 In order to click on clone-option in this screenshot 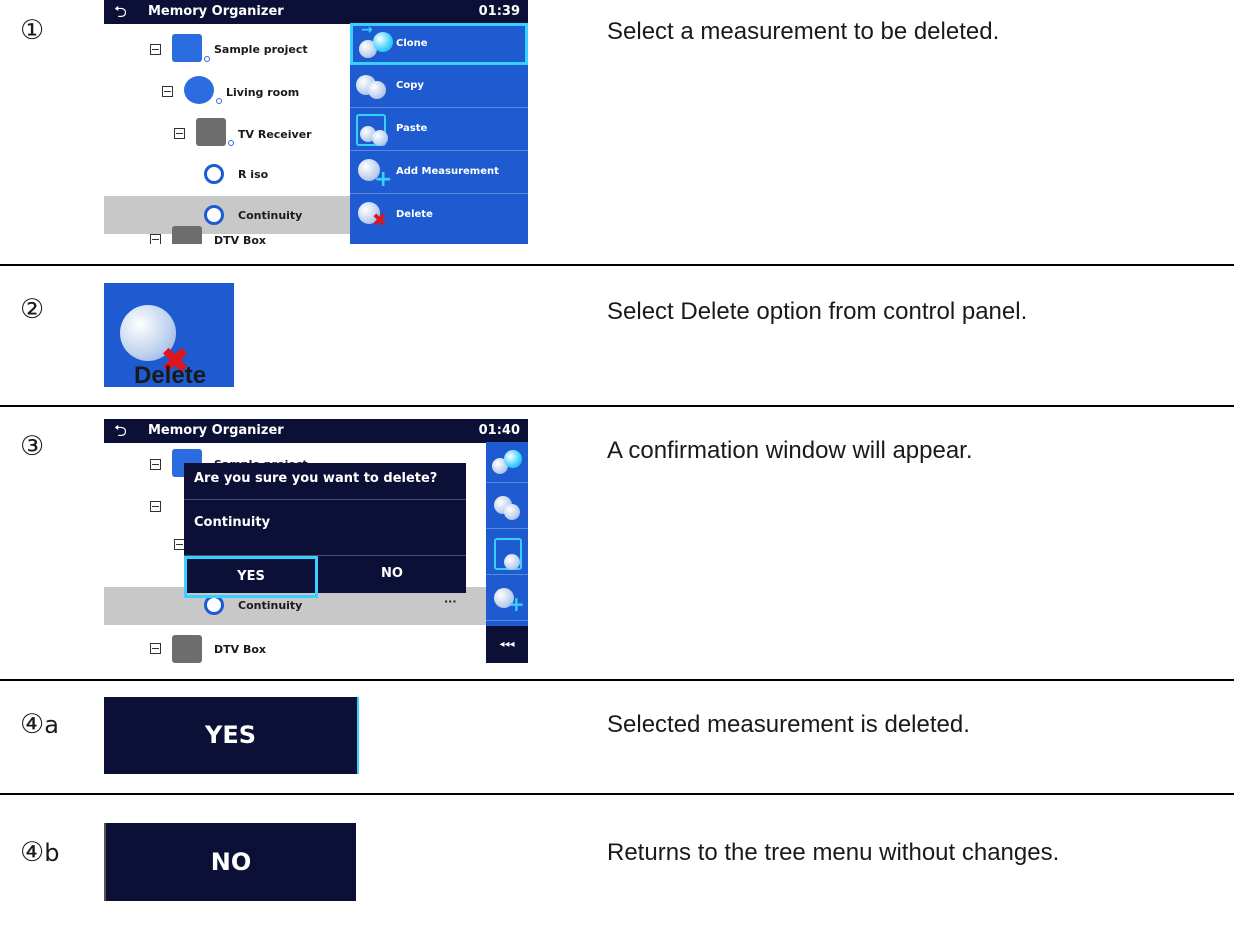, I will do `click(507, 462)`.